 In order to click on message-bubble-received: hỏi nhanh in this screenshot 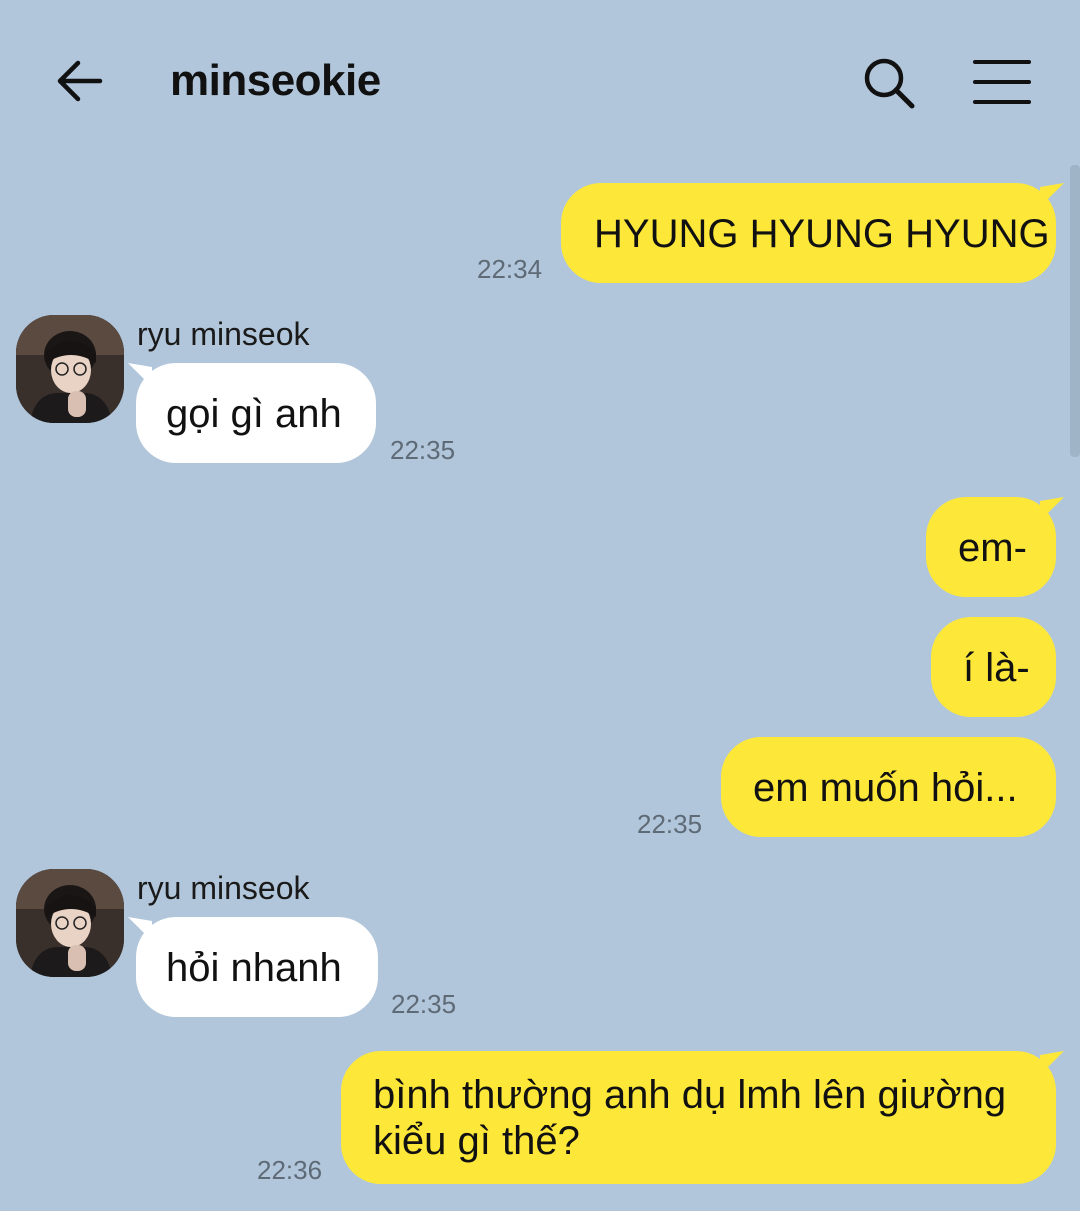, I will do `click(253, 967)`.